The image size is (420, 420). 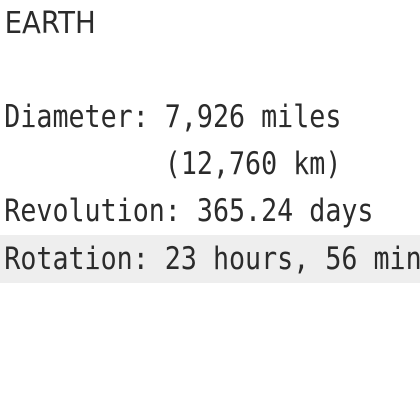 I want to click on rotation-line-text: Rotation: 23 hours, 56 min, so click(x=212, y=259).